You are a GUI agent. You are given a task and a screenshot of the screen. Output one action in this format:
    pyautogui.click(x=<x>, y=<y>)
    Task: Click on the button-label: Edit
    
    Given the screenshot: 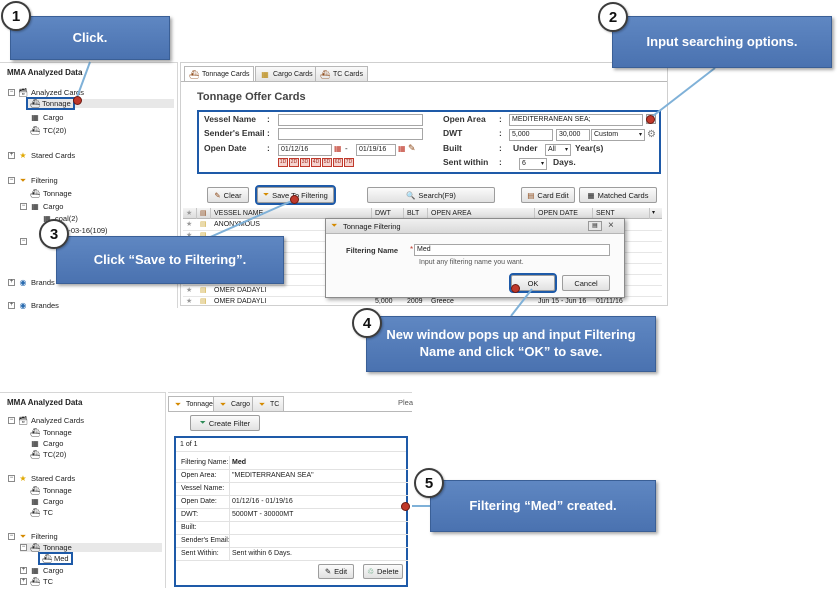 What is the action you would take?
    pyautogui.click(x=341, y=571)
    